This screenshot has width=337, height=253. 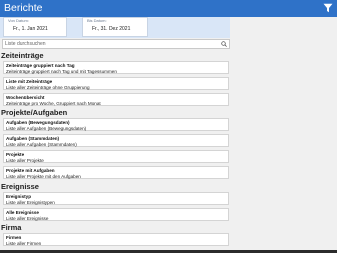 I want to click on report-item-desc: Liste aller Projekte, so click(x=25, y=160).